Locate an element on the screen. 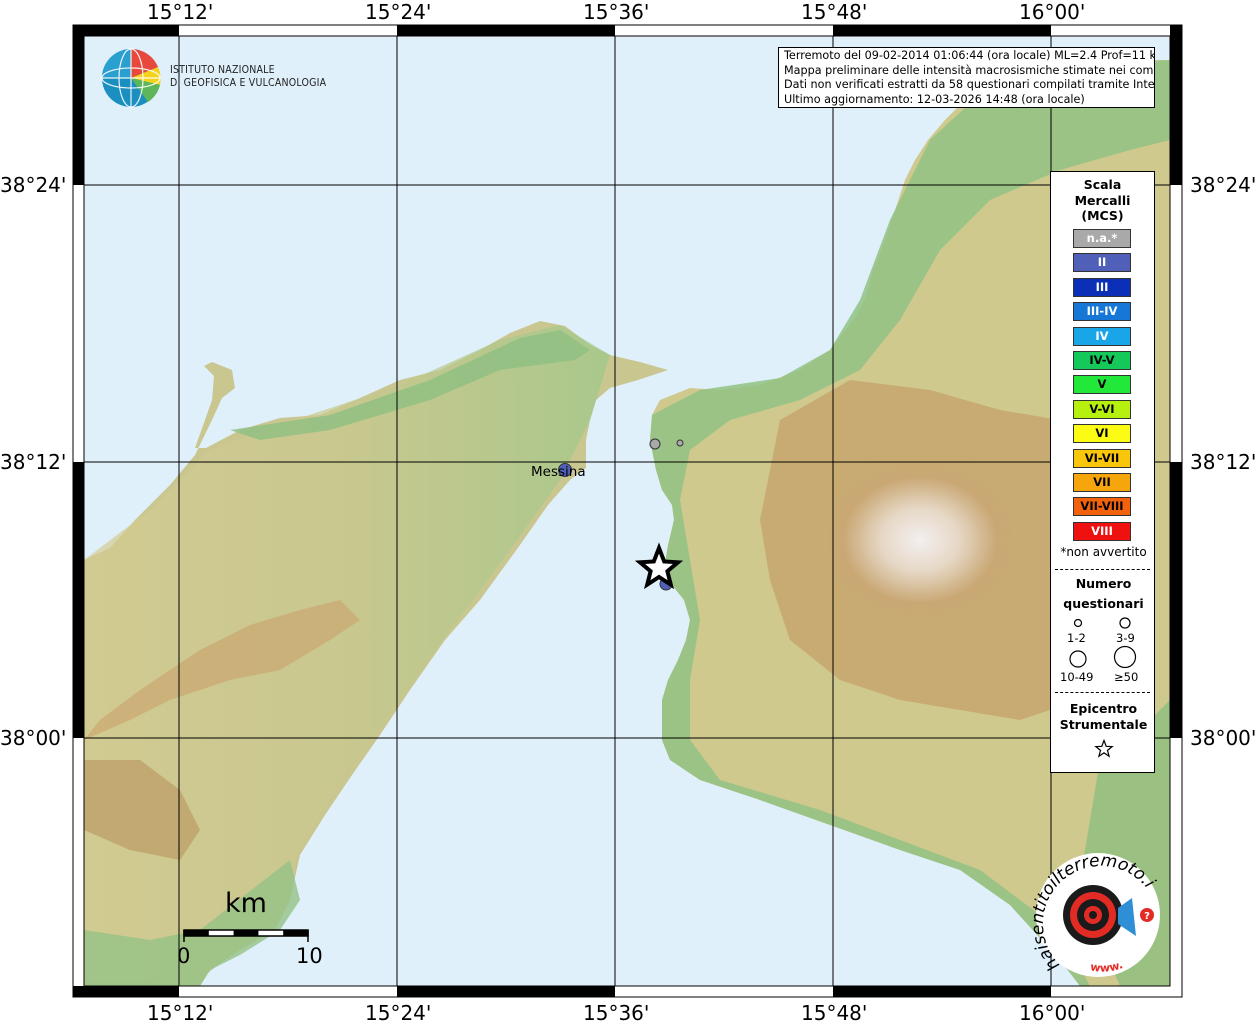  tick-bottom-4: 15°48' is located at coordinates (834, 1013).